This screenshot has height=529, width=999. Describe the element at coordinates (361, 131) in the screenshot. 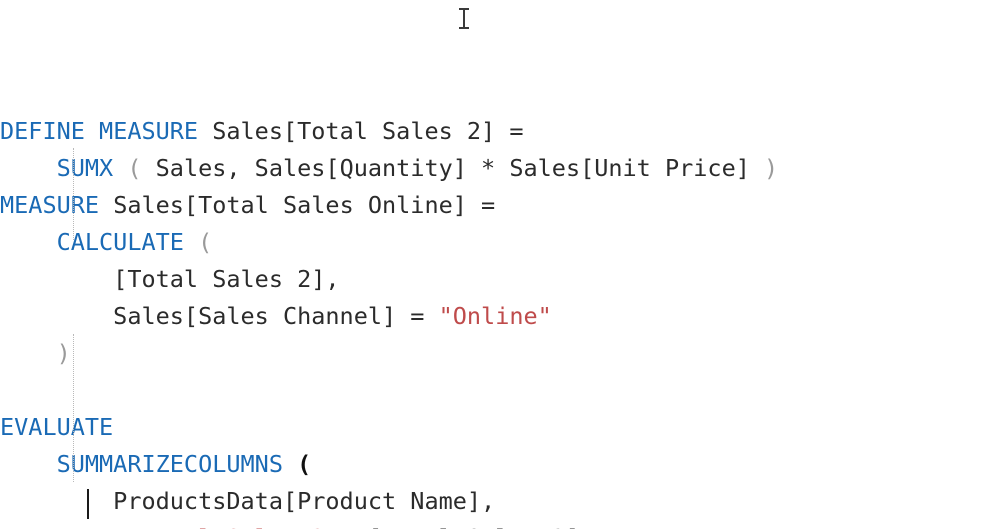

I see `code-token-plain: Sales[Total Sales 2] =` at that location.